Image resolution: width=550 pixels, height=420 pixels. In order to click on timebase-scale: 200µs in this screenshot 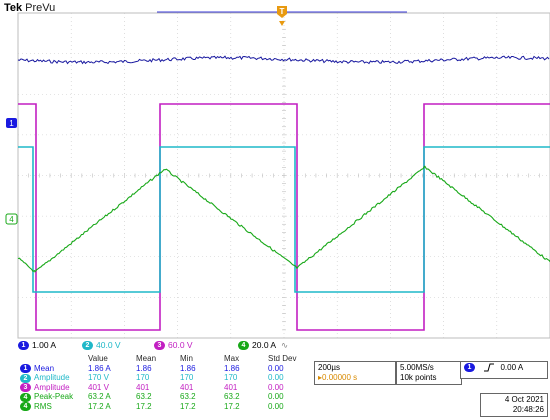, I will do `click(329, 367)`.